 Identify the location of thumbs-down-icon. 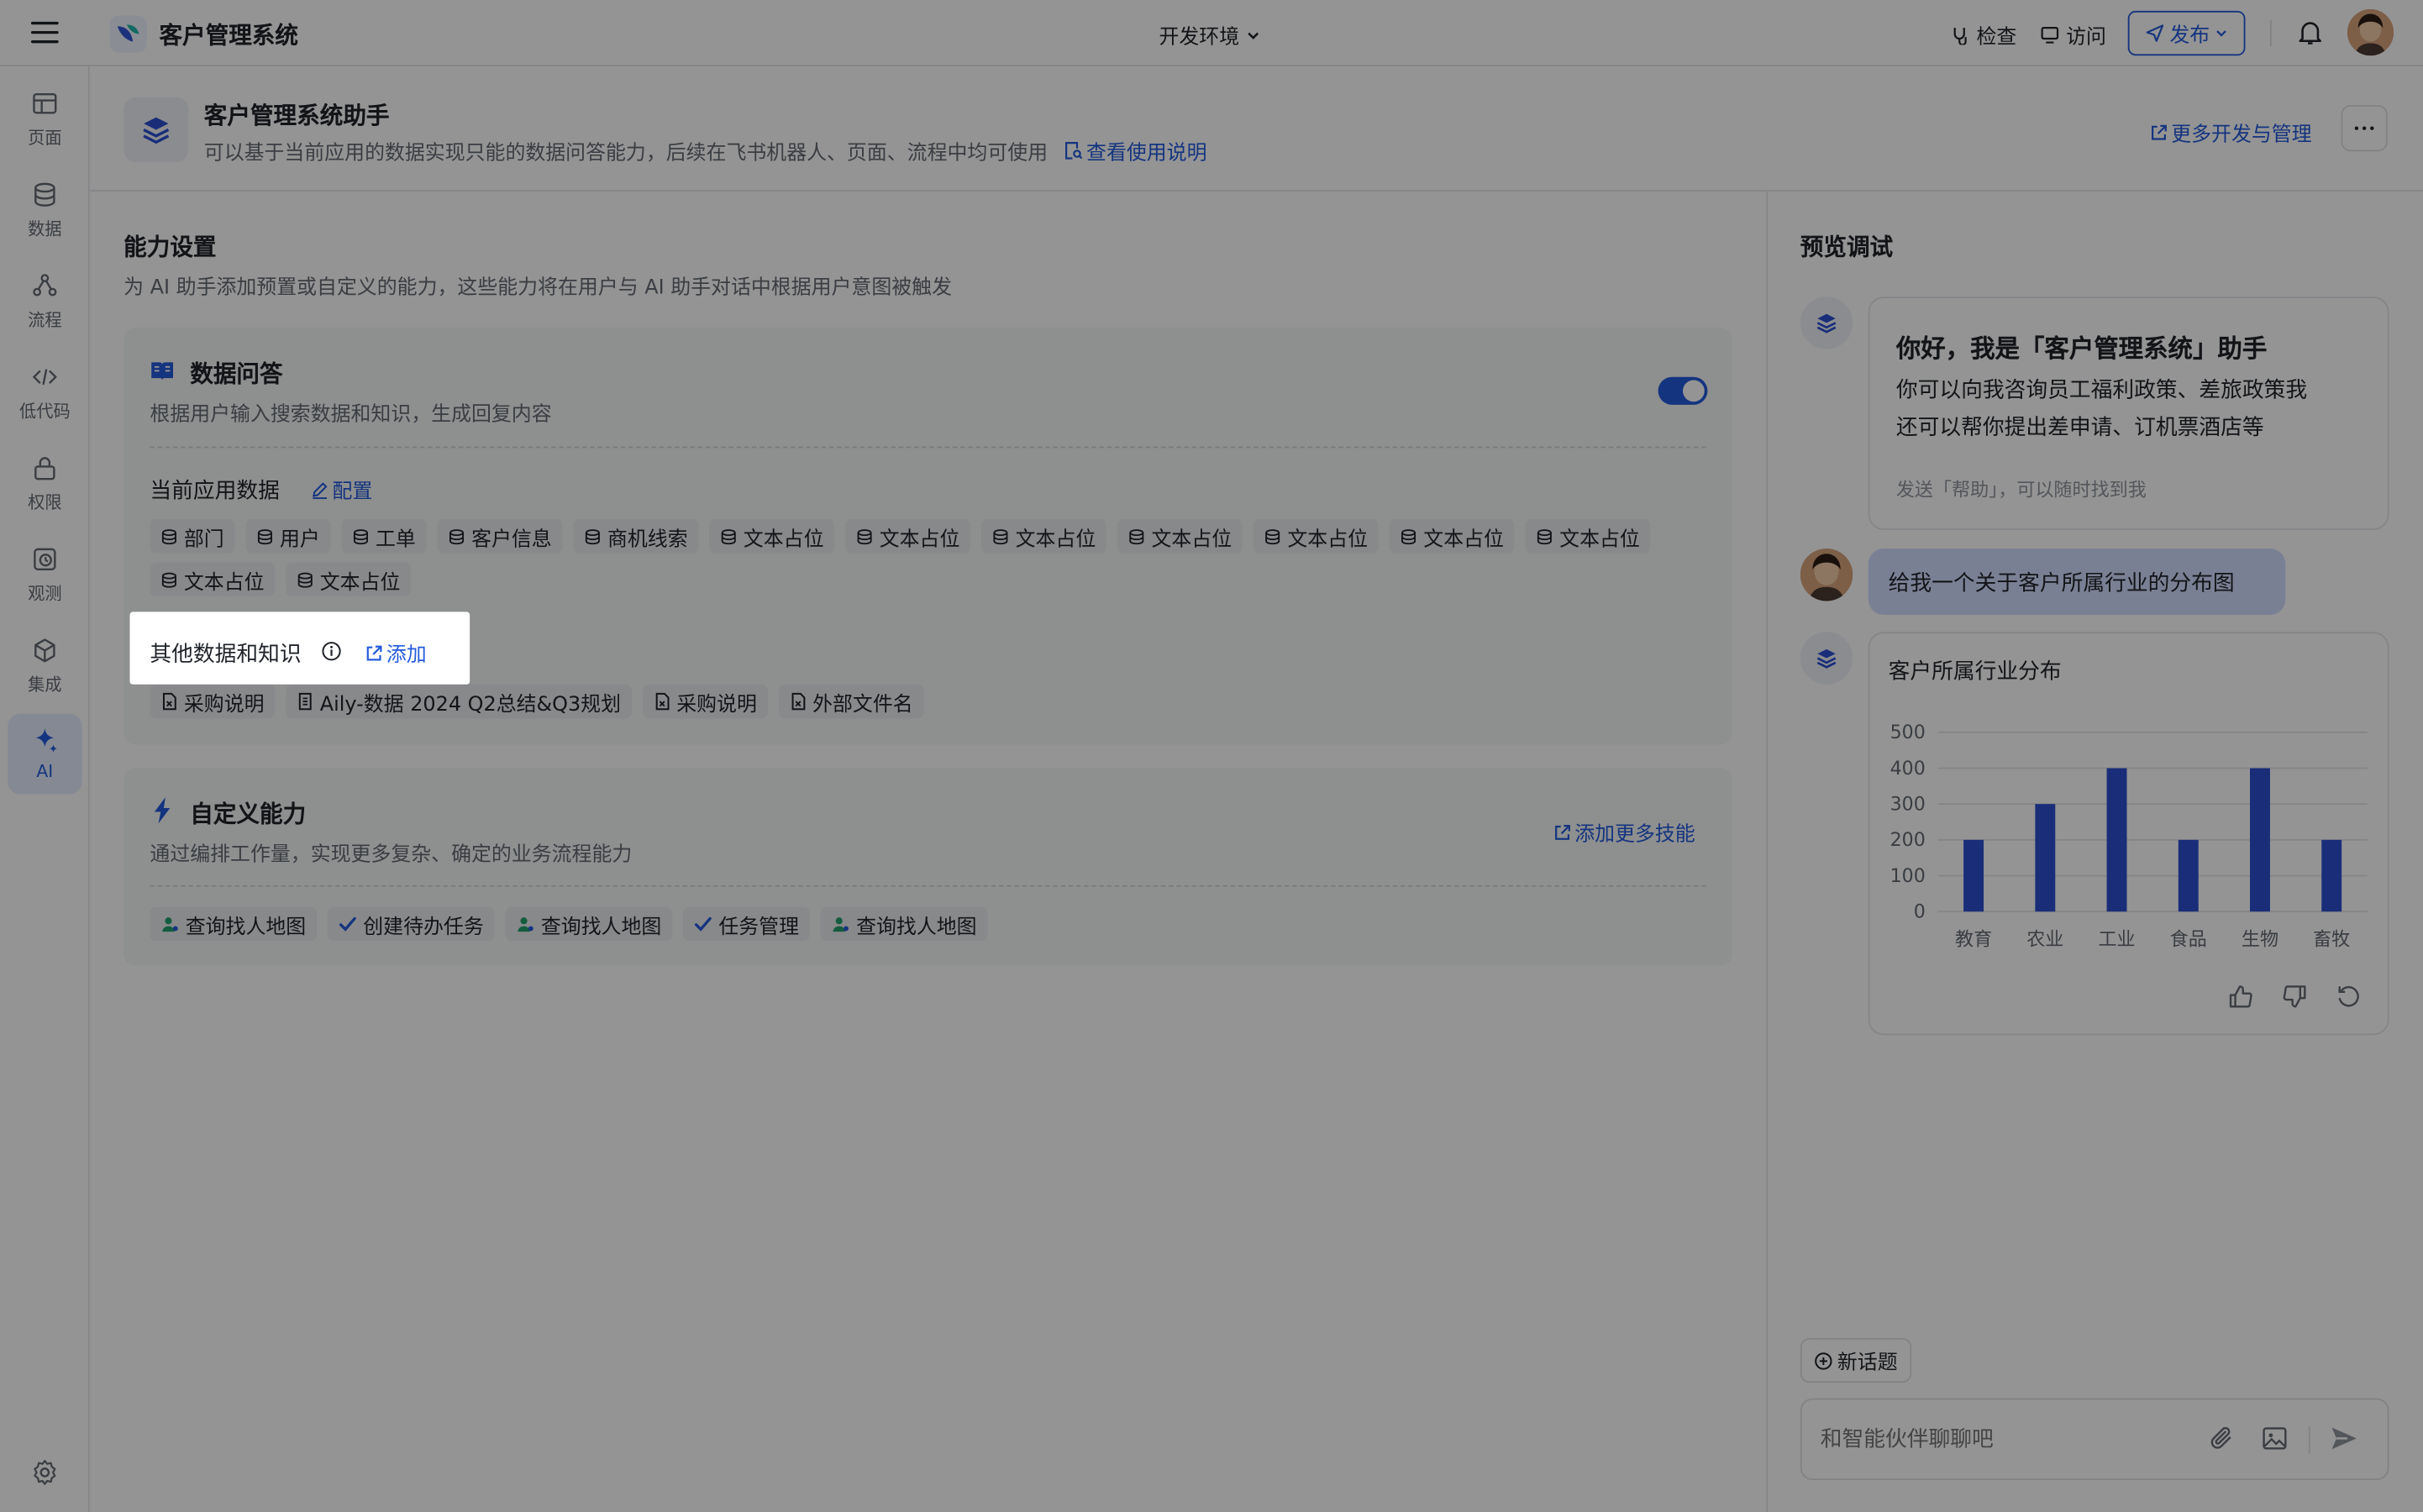
(2295, 997).